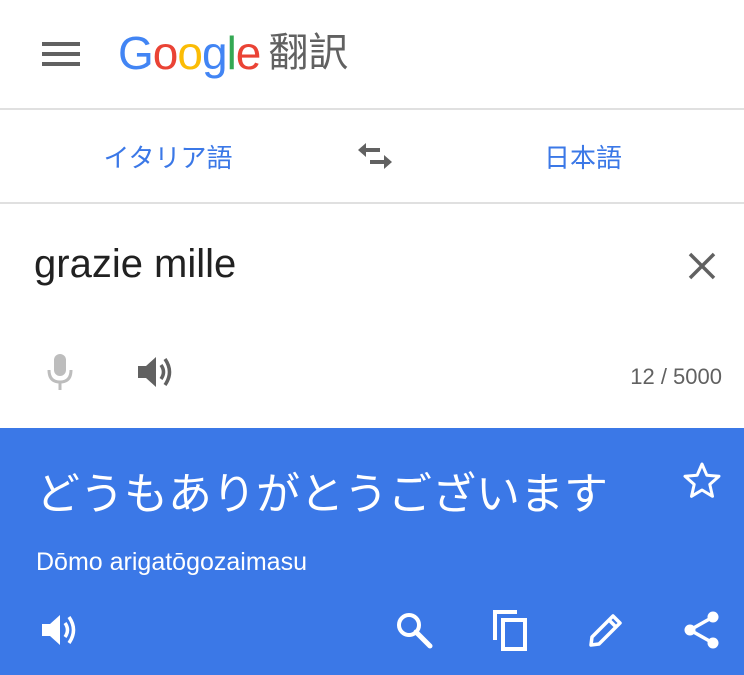 This screenshot has height=675, width=744. What do you see at coordinates (171, 562) in the screenshot?
I see `romanization-text: Dōmo arigatōgozaimasu` at bounding box center [171, 562].